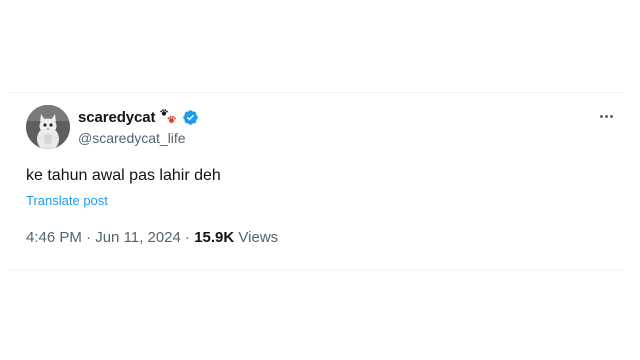  What do you see at coordinates (123, 175) in the screenshot?
I see `tweet-text: ke tahun awal pas lahir deh` at bounding box center [123, 175].